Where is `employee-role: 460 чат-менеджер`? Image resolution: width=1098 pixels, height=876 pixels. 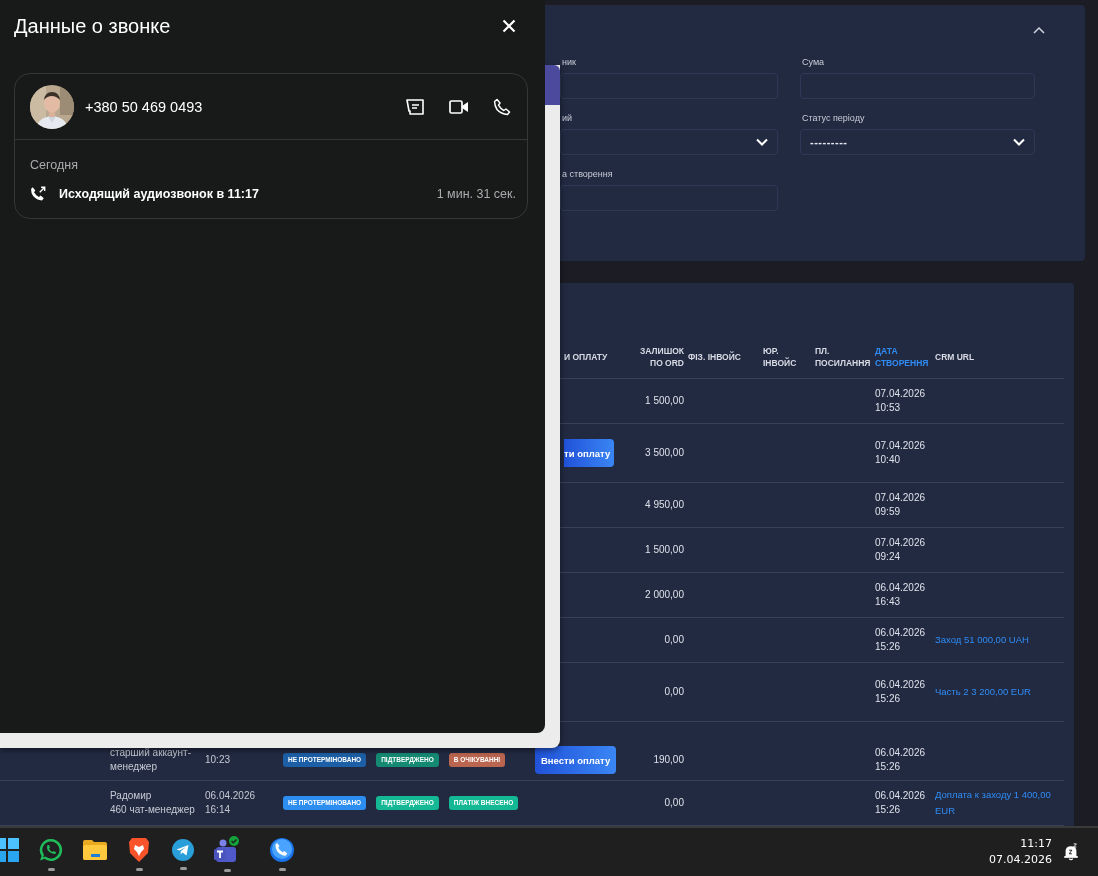
employee-role: 460 чат-менеджер is located at coordinates (153, 810).